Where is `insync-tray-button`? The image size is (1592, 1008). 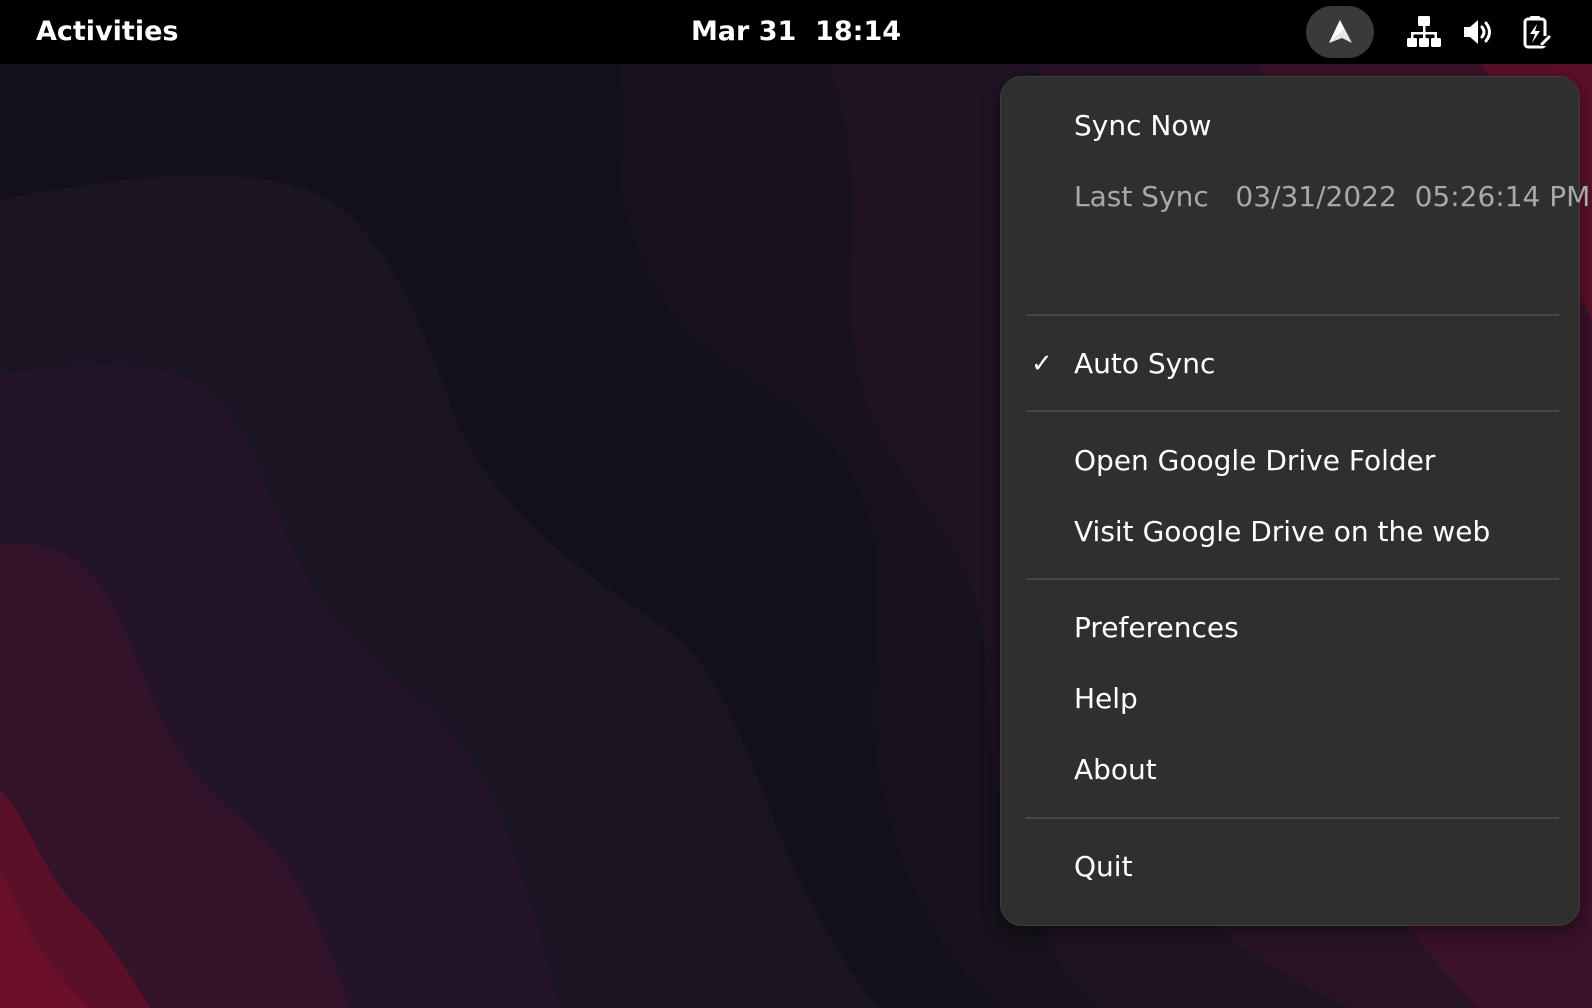
insync-tray-button is located at coordinates (1340, 32).